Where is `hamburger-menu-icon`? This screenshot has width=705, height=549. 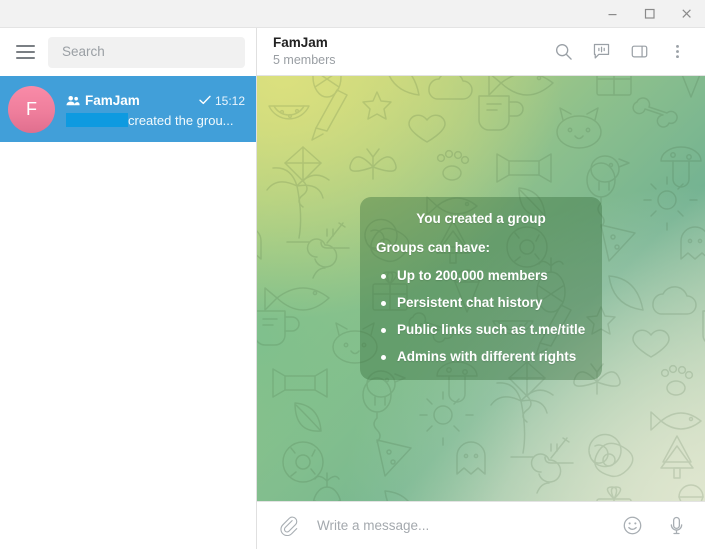
hamburger-menu-icon is located at coordinates (25, 52).